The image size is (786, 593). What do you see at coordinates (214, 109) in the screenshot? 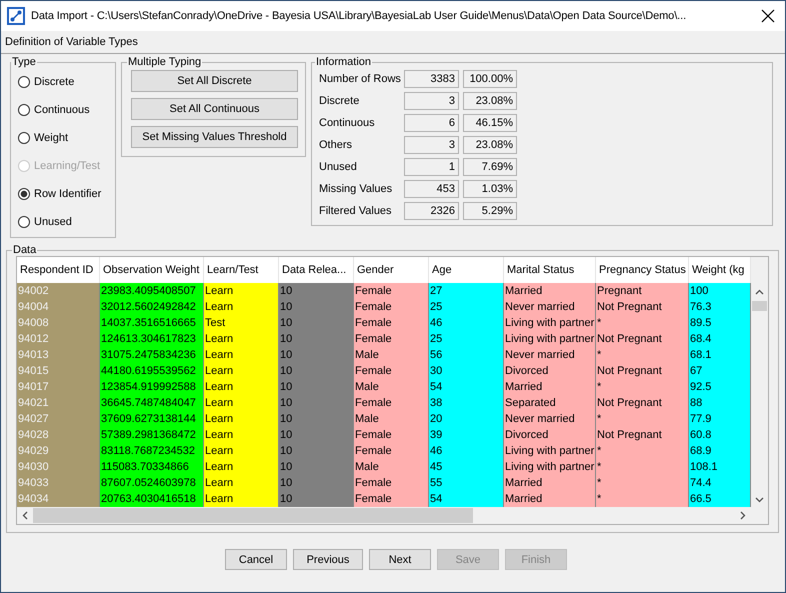
I see `typing-button: Set All Continuous` at bounding box center [214, 109].